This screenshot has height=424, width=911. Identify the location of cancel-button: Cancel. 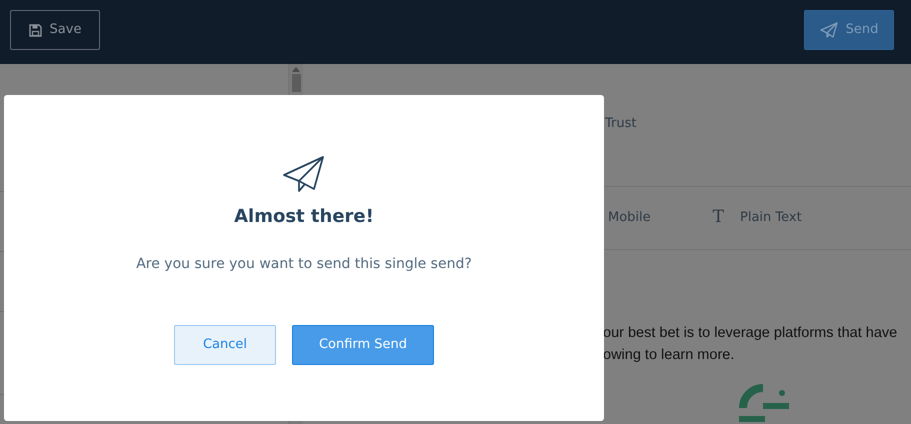
(225, 345).